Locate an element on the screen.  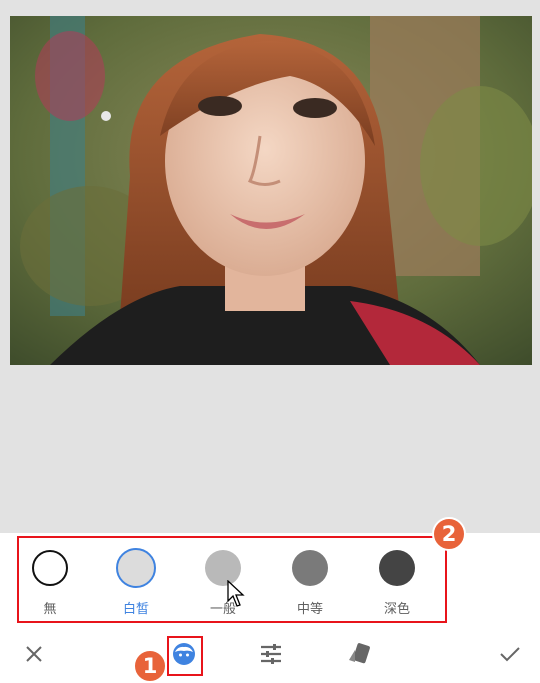
mouse-pointer-icon is located at coordinates (237, 595).